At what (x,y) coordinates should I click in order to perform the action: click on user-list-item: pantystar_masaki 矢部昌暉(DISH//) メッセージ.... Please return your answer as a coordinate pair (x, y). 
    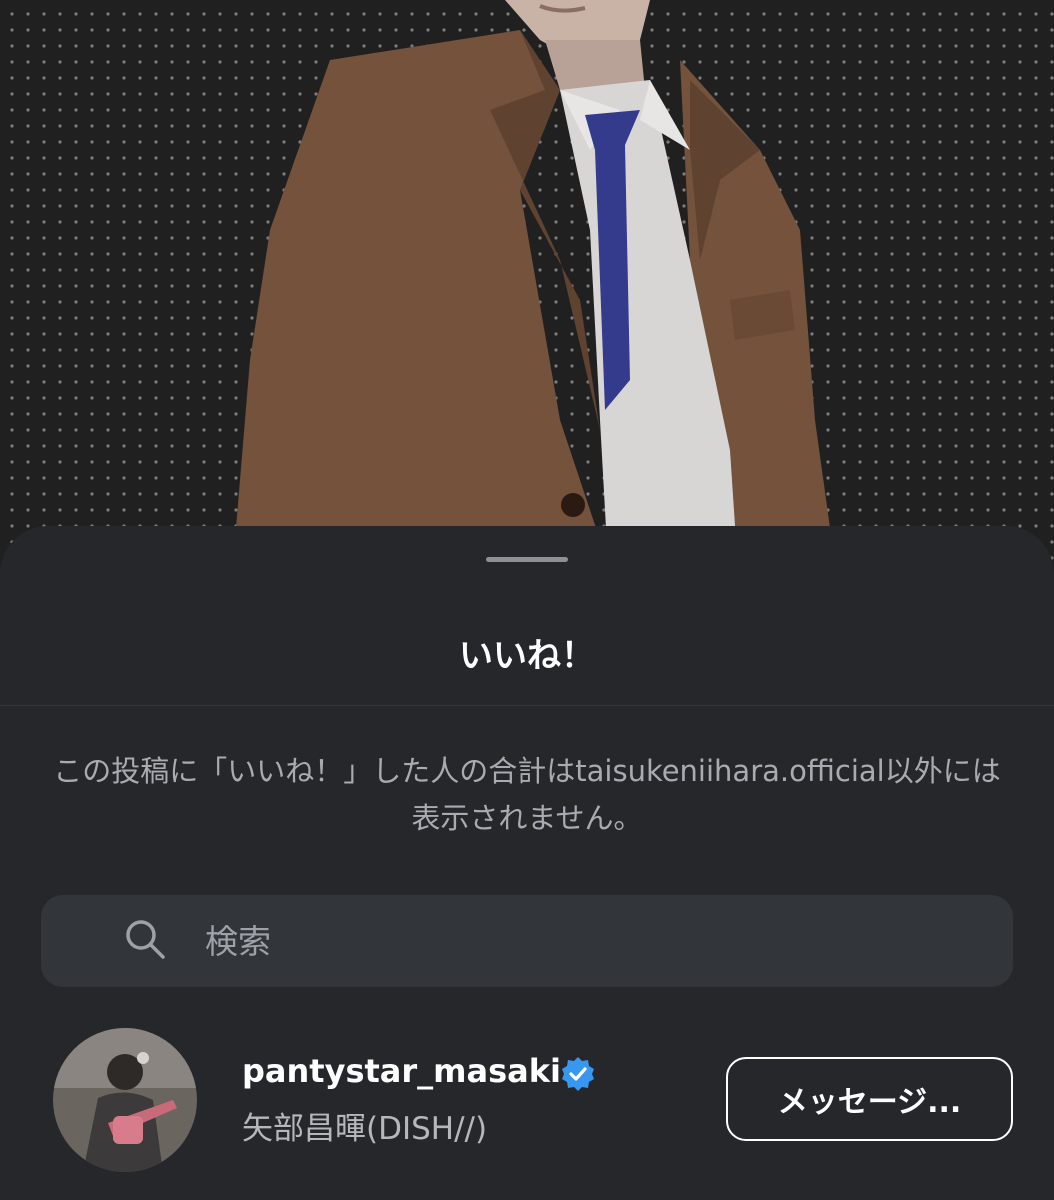
    Looking at the image, I should click on (527, 1101).